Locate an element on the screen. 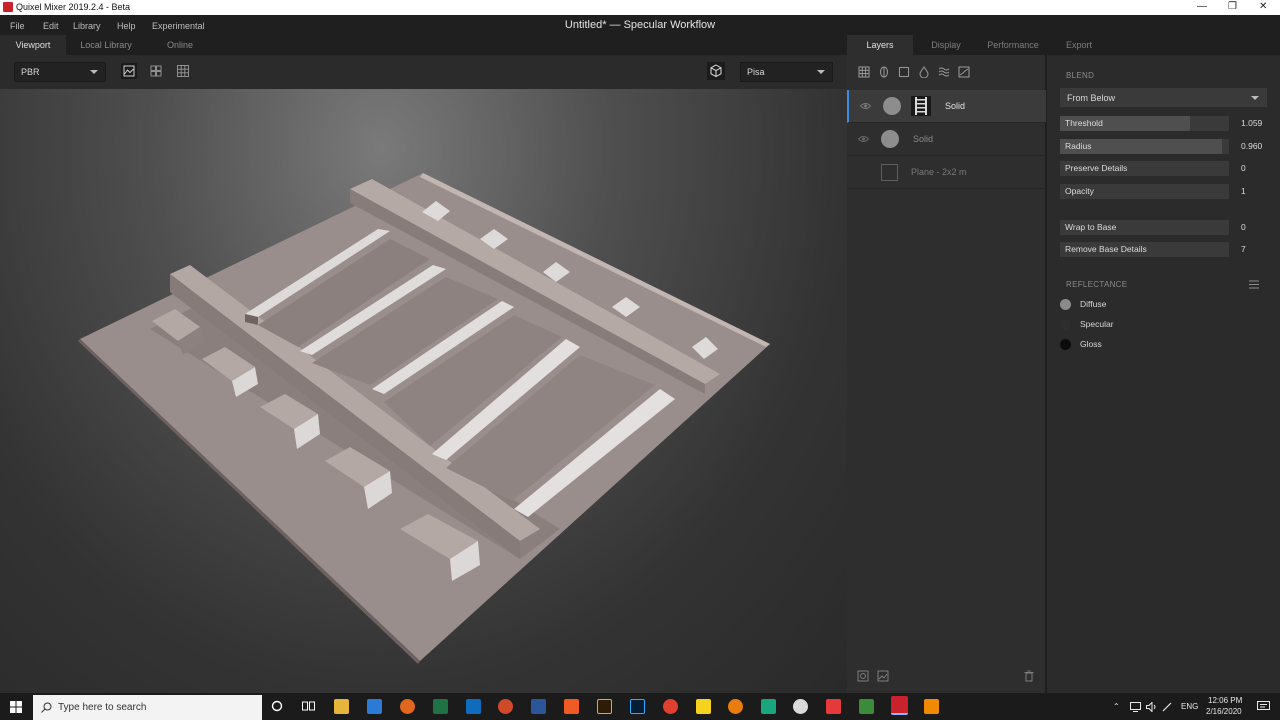 The height and width of the screenshot is (720, 1280). wrap-to-base-value: 0 is located at coordinates (1256, 227).